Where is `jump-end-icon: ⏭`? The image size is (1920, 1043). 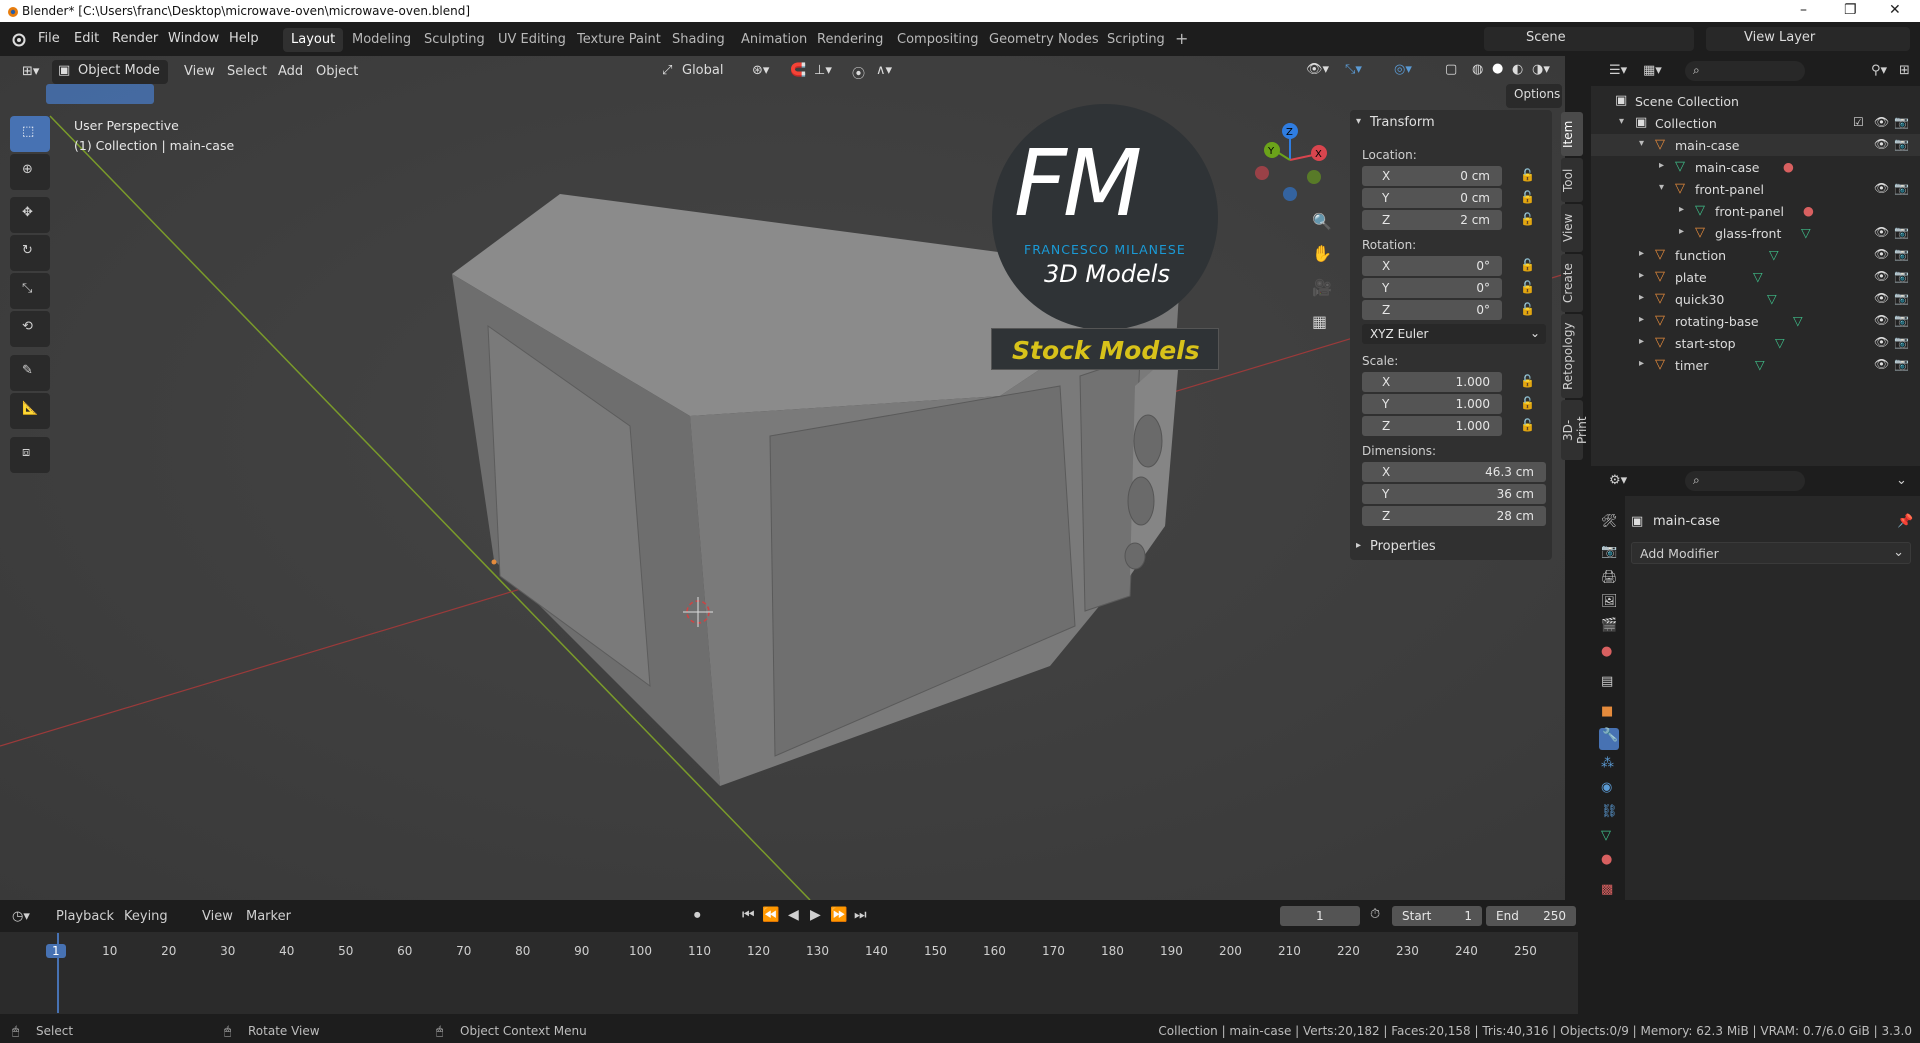
jump-end-icon: ⏭ is located at coordinates (860, 915).